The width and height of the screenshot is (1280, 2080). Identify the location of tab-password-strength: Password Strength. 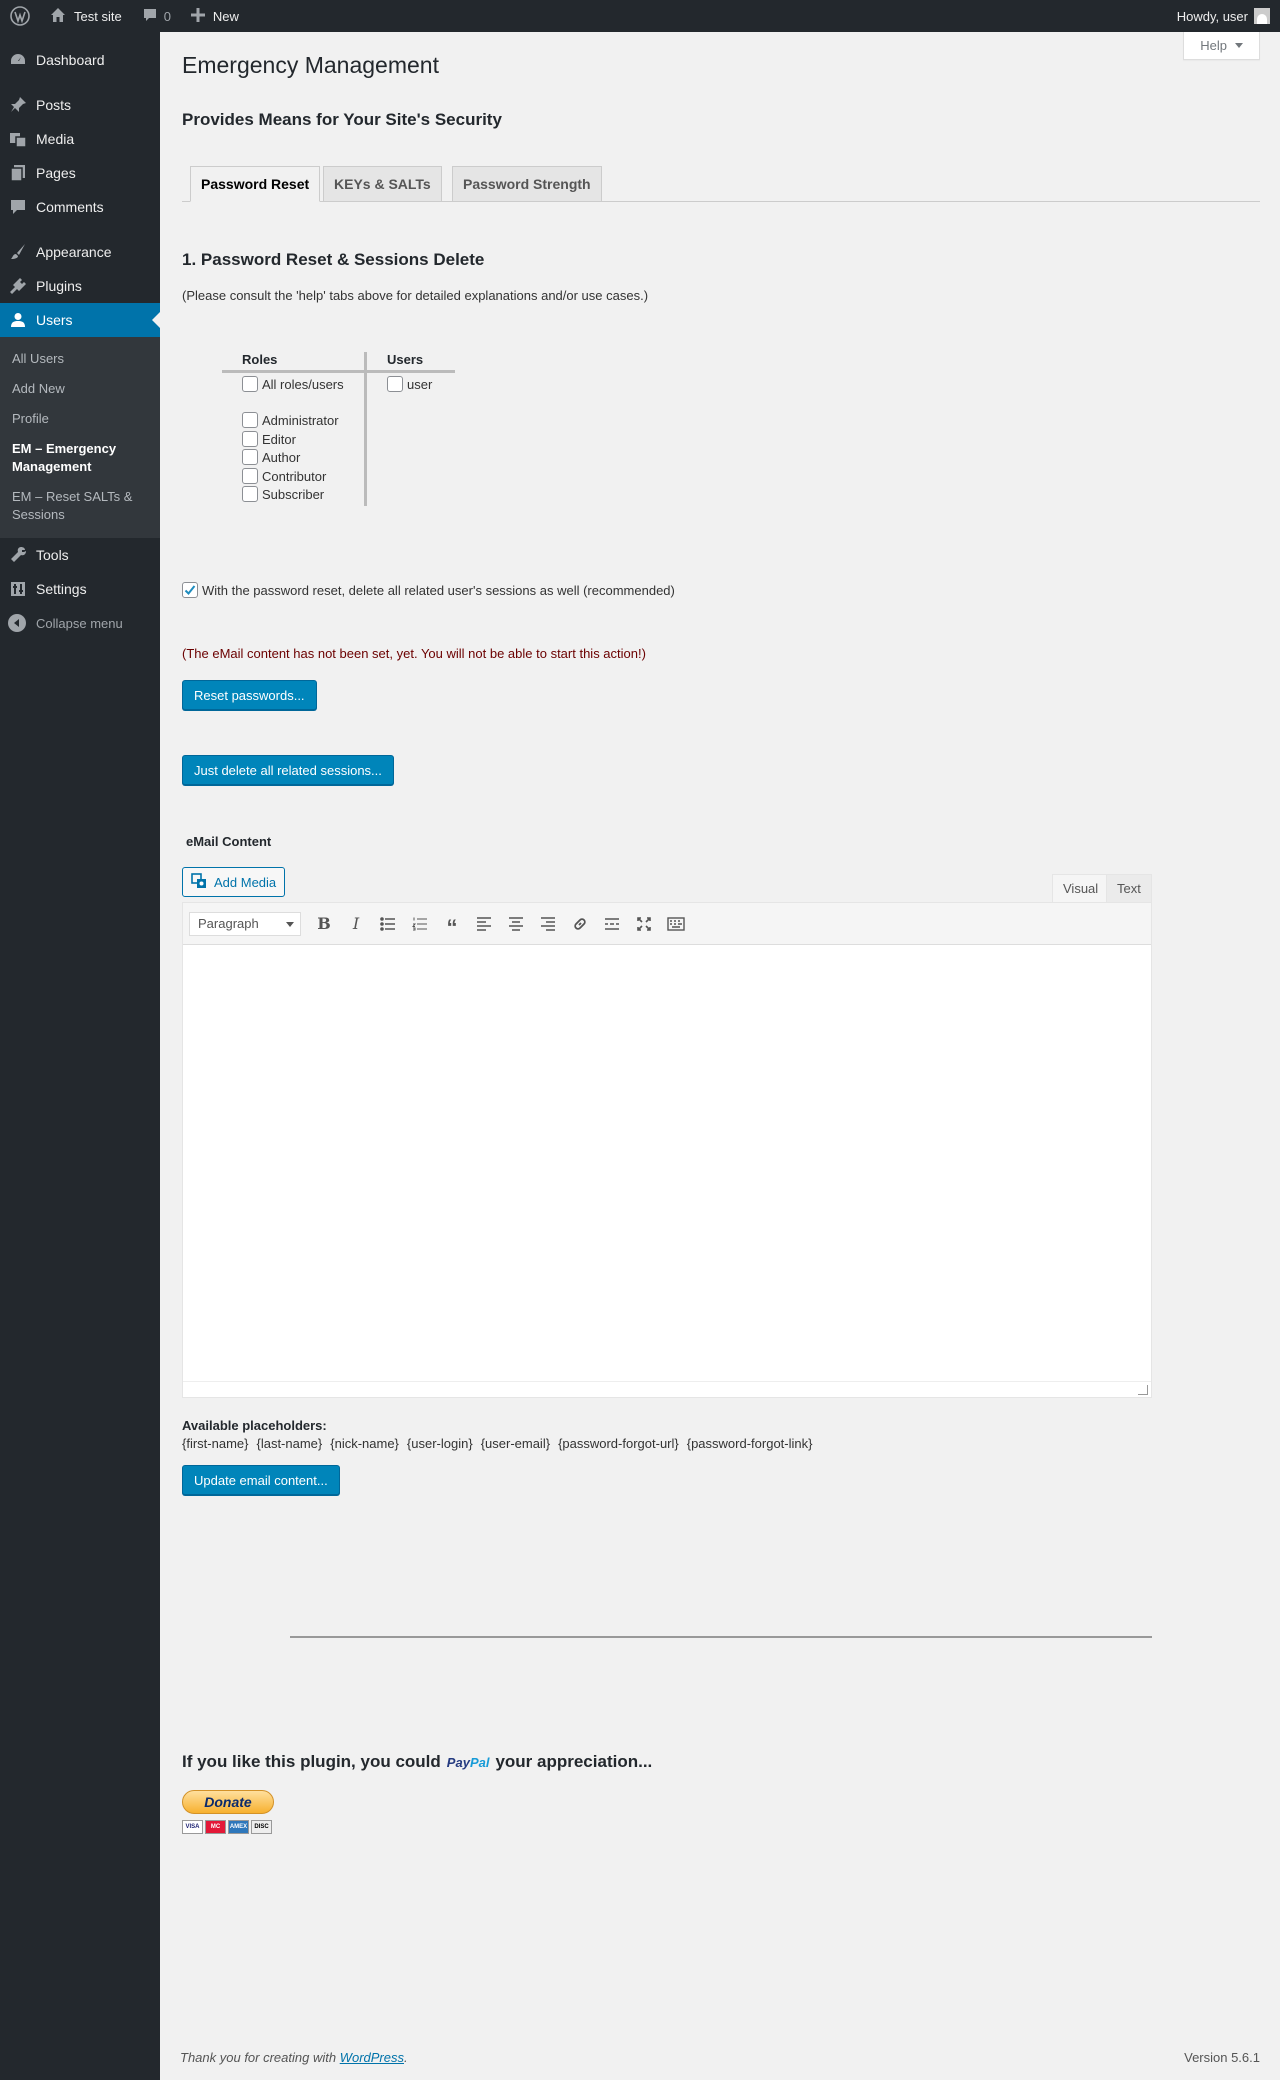
(527, 184).